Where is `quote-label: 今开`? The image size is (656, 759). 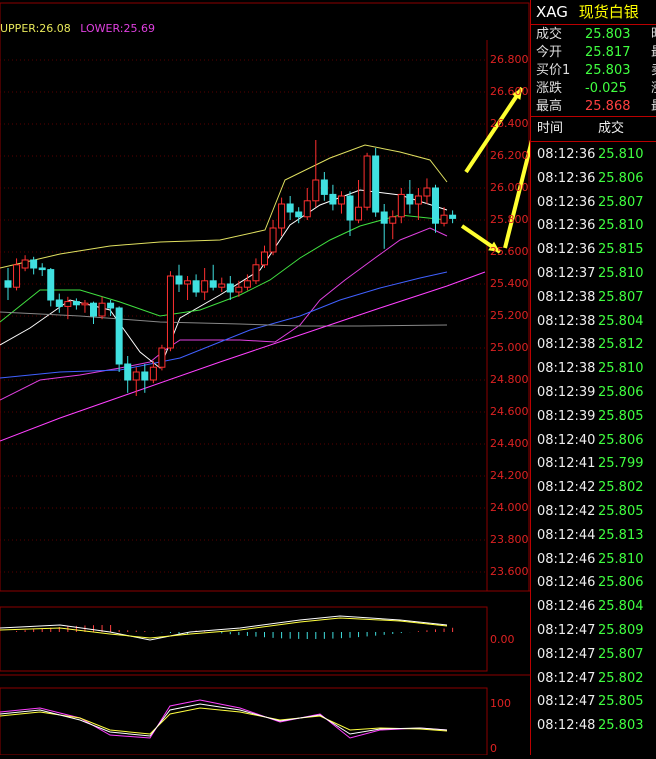 quote-label: 今开 is located at coordinates (549, 52).